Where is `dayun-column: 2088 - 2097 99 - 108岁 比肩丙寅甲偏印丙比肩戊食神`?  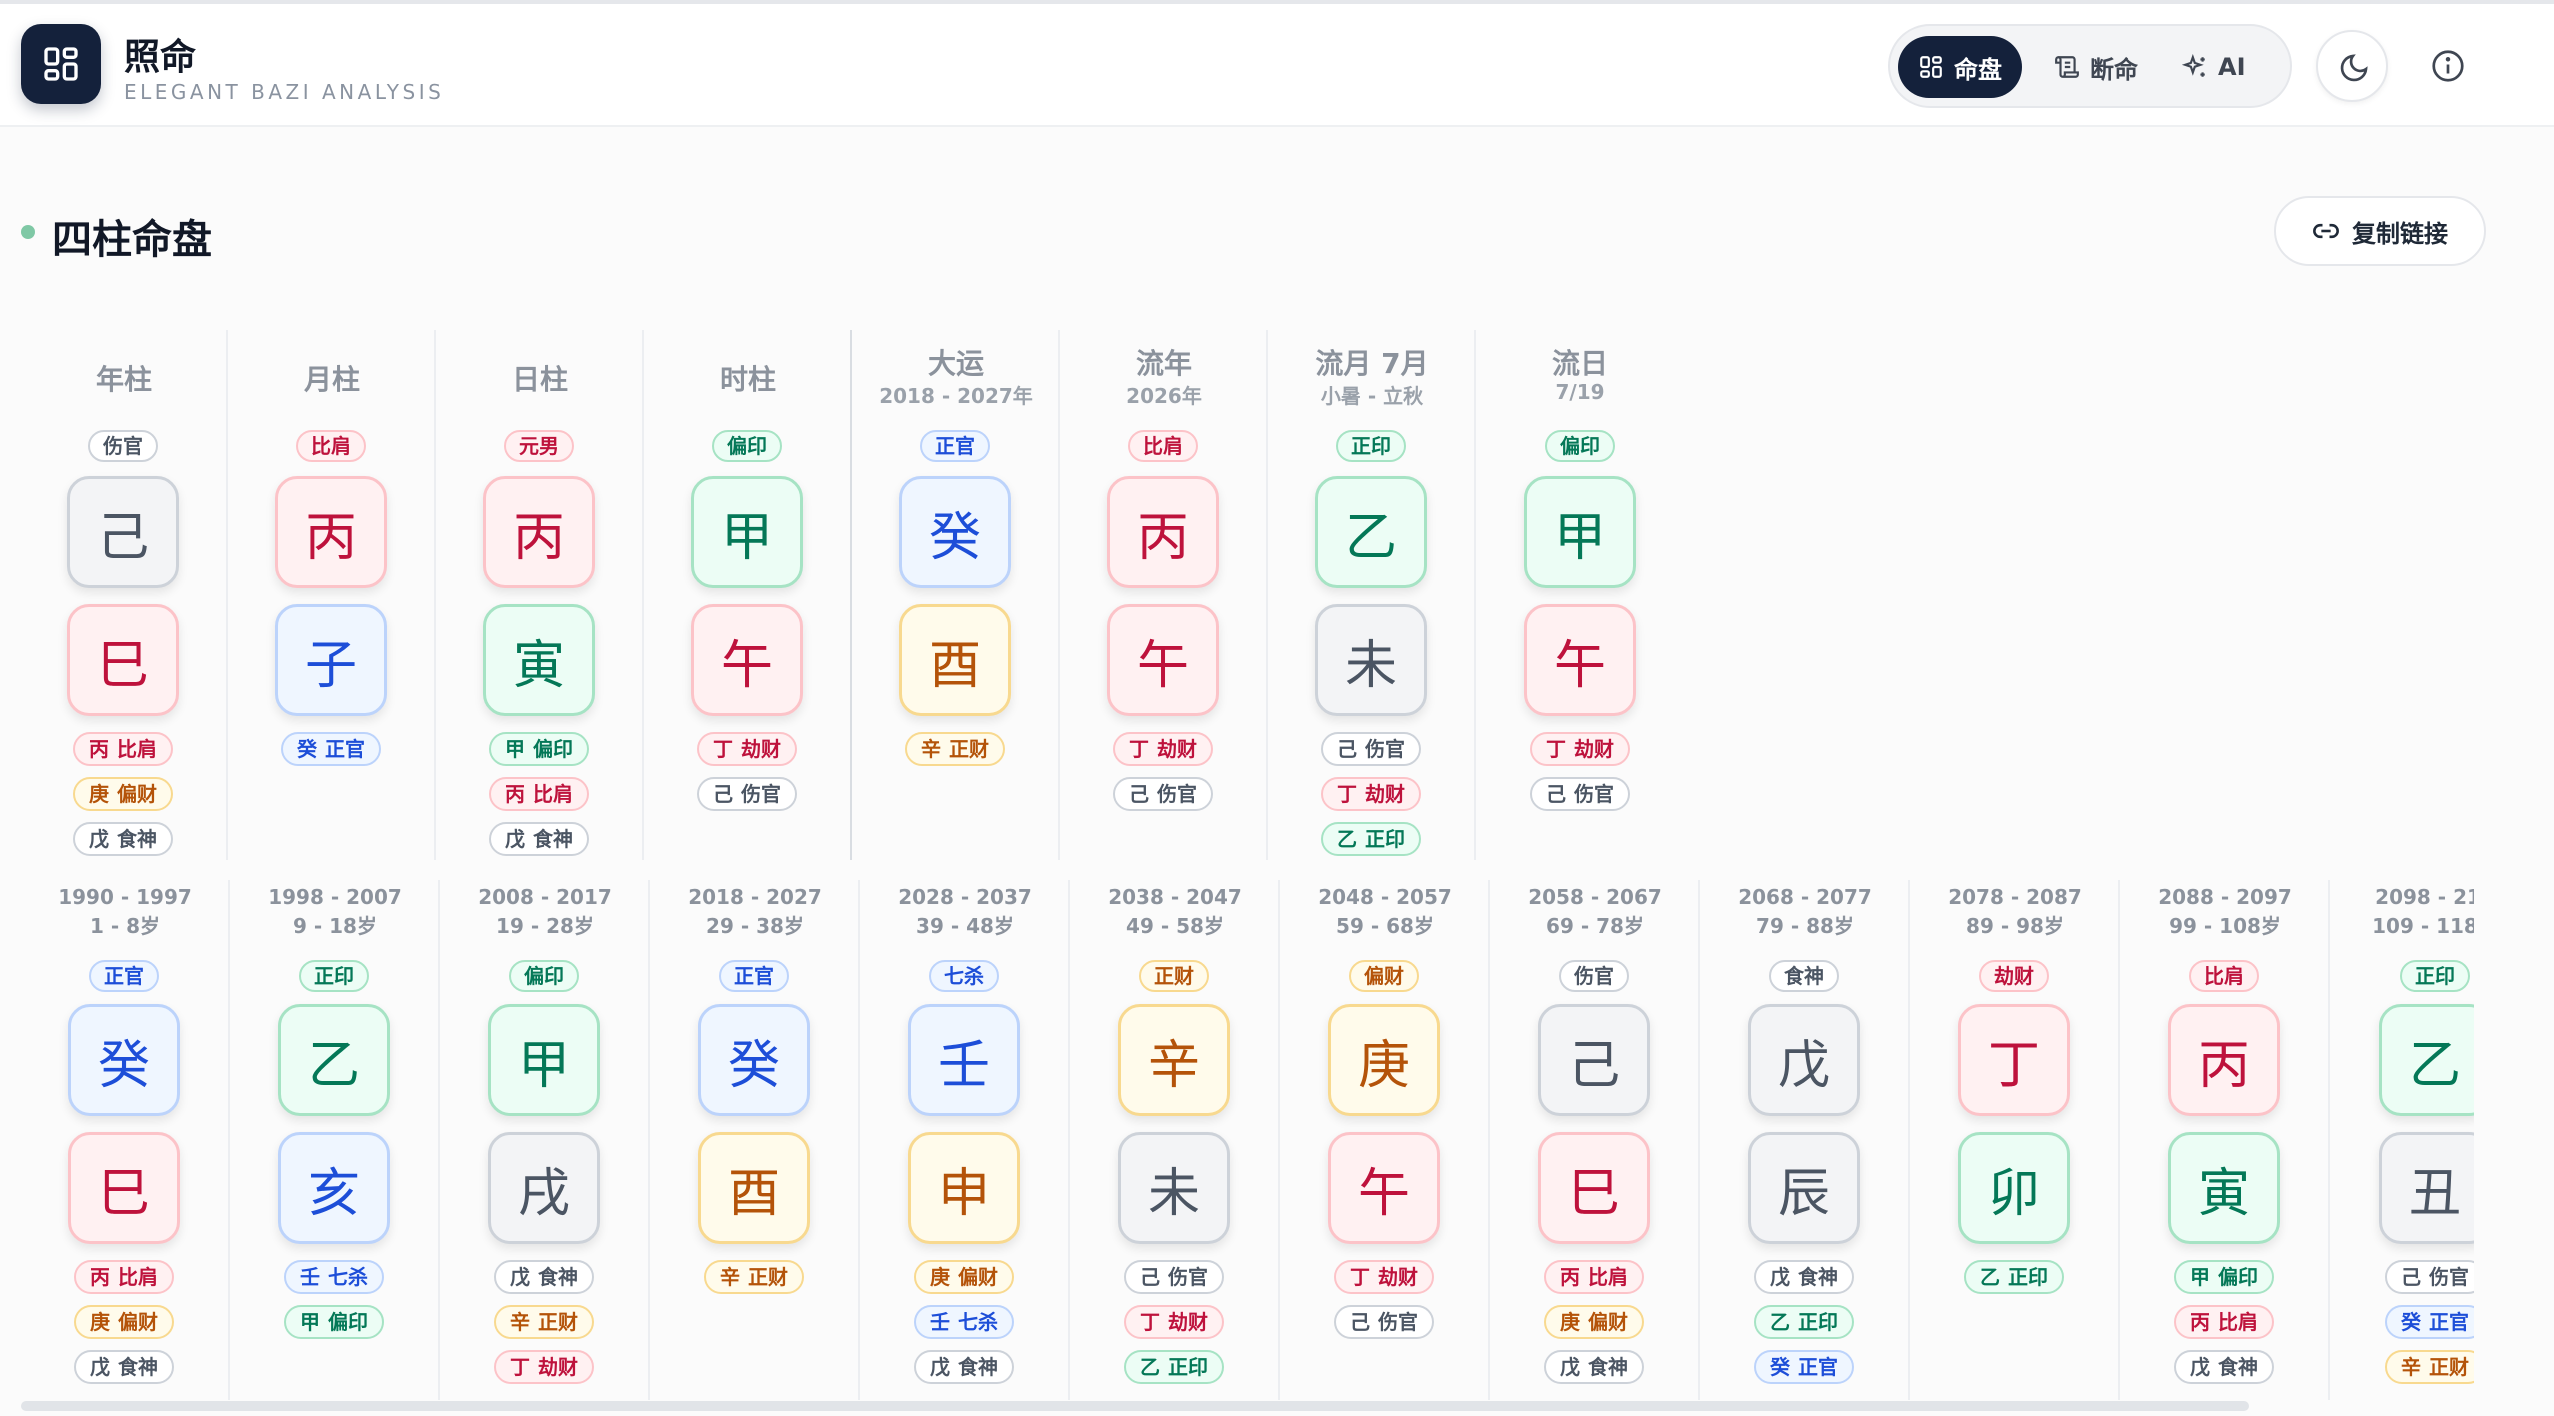
dayun-column: 2088 - 2097 99 - 108岁 比肩丙寅甲偏印丙比肩戊食神 is located at coordinates (2225, 1140).